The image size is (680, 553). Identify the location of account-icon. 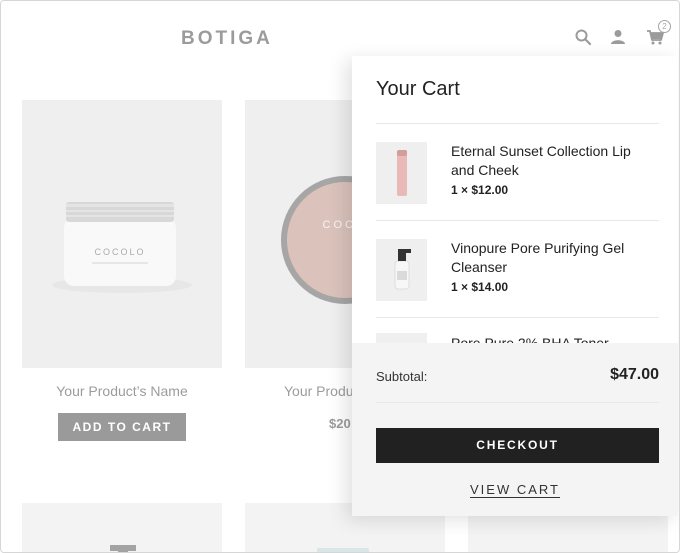
(618, 37).